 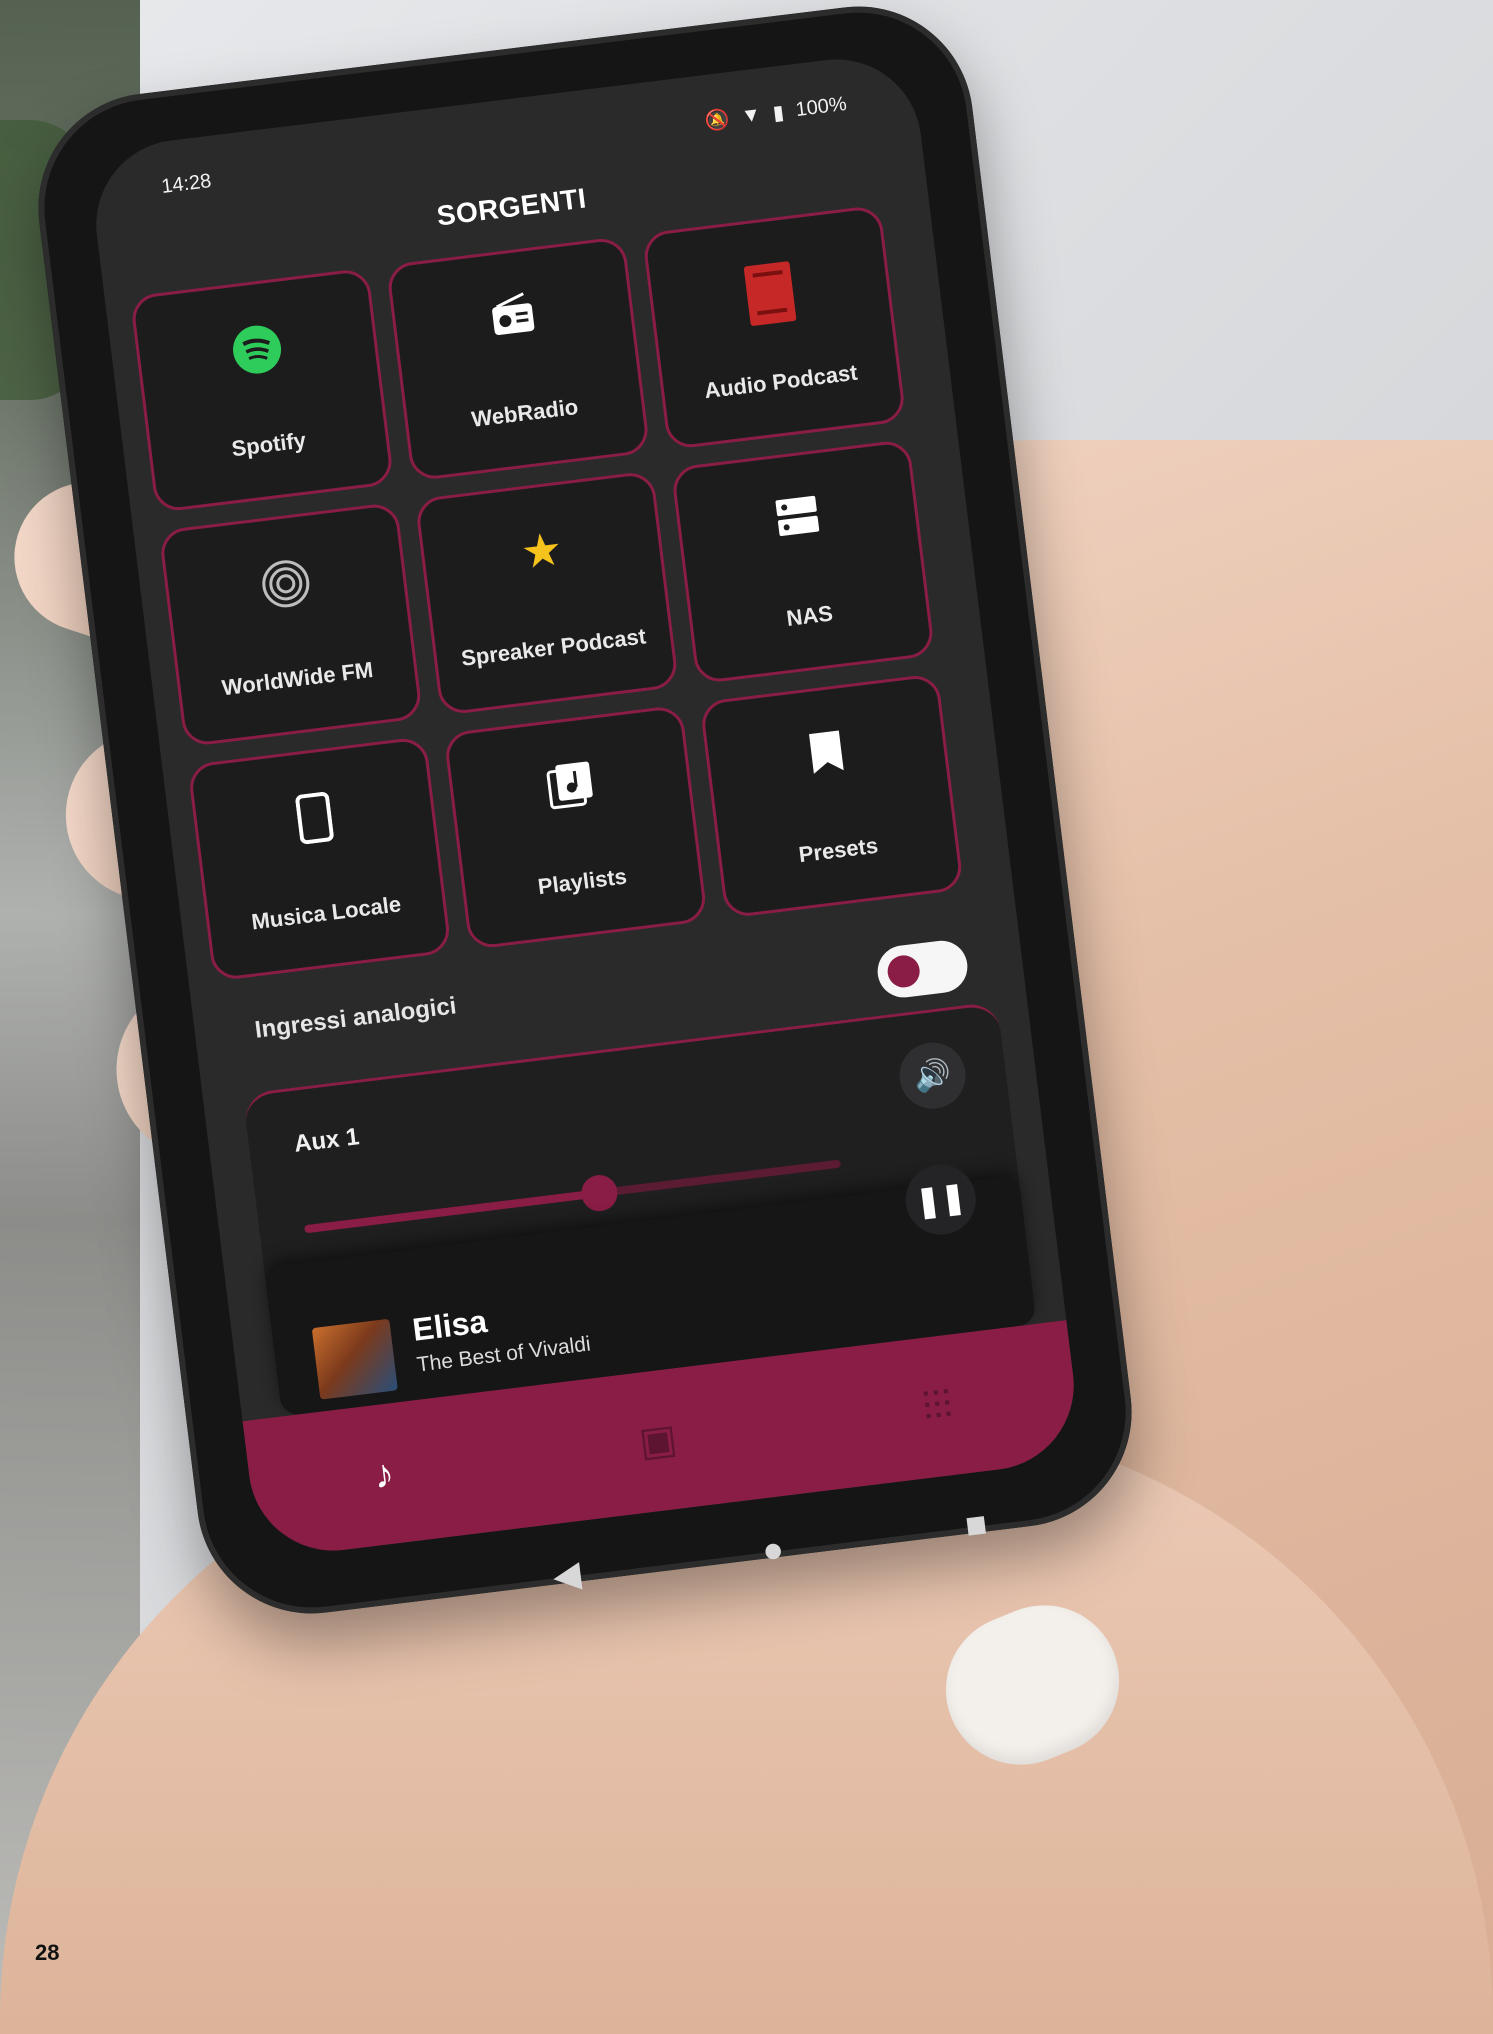 What do you see at coordinates (269, 444) in the screenshot?
I see `source-label: Spotify` at bounding box center [269, 444].